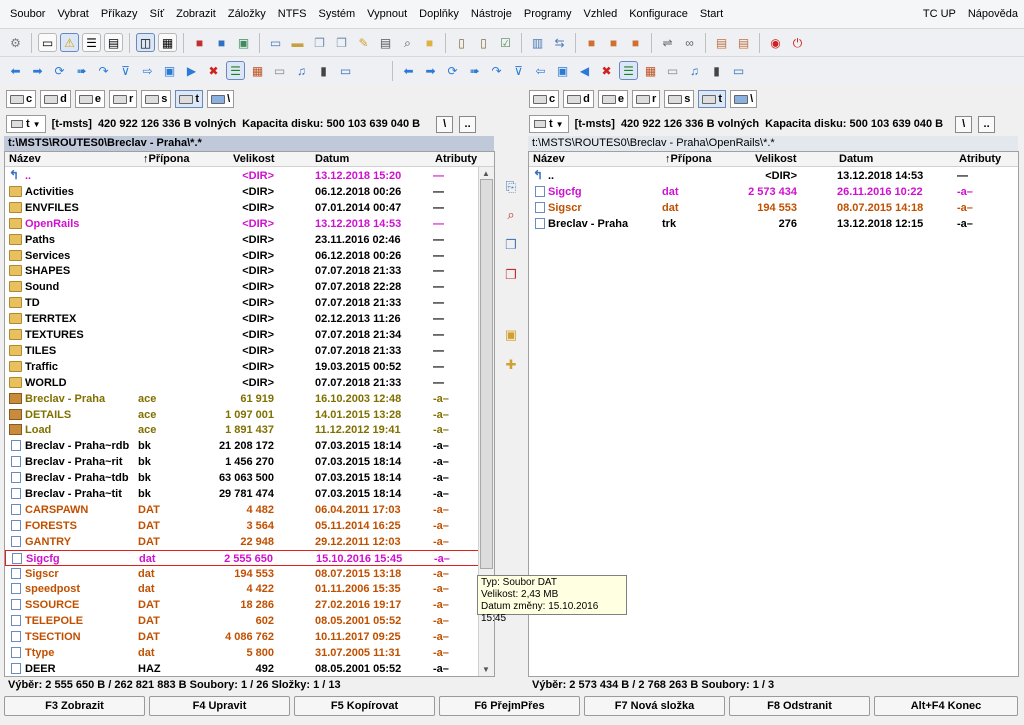  I want to click on menu-prikazy: Příkazy, so click(119, 14).